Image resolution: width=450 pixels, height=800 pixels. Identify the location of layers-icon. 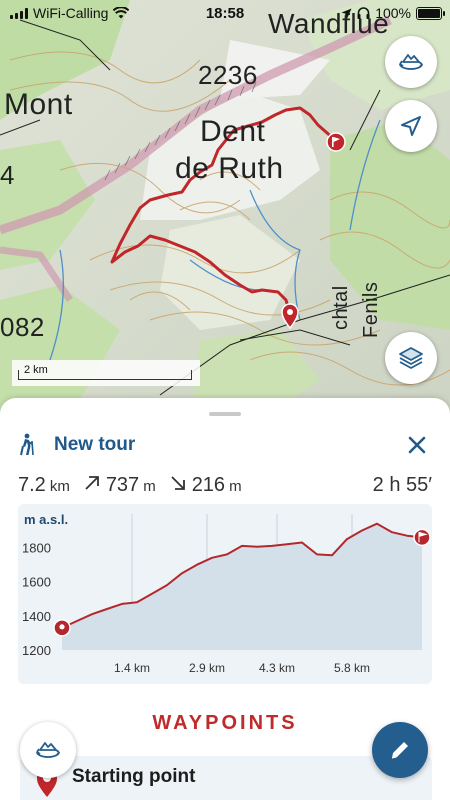
(411, 358).